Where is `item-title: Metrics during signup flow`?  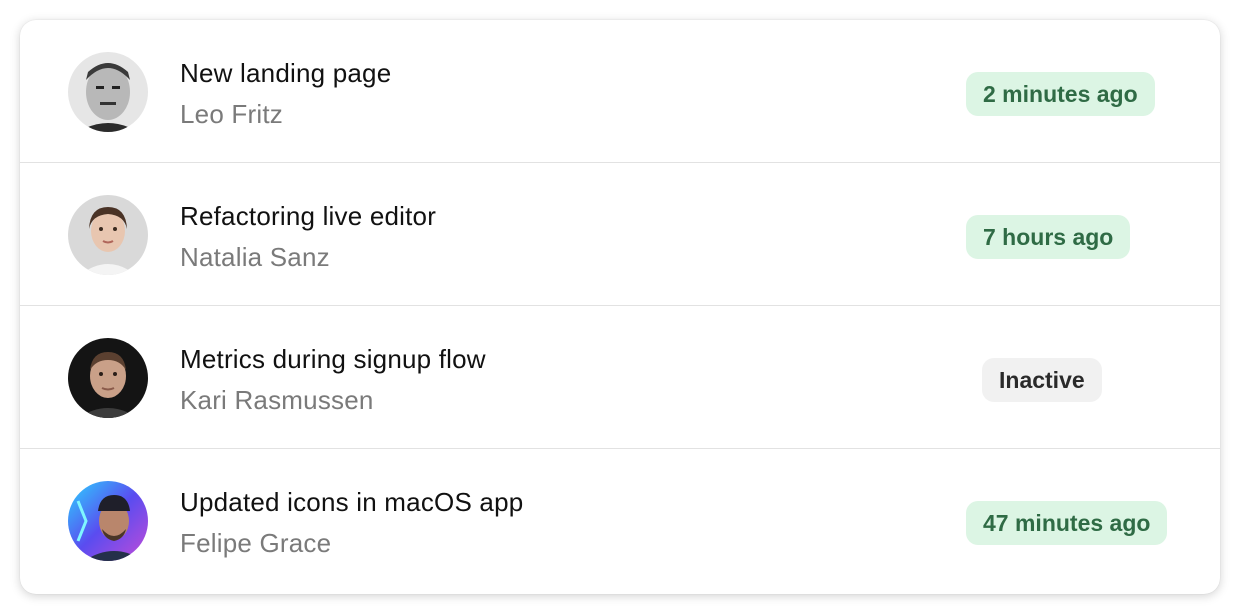
item-title: Metrics during signup flow is located at coordinates (333, 359).